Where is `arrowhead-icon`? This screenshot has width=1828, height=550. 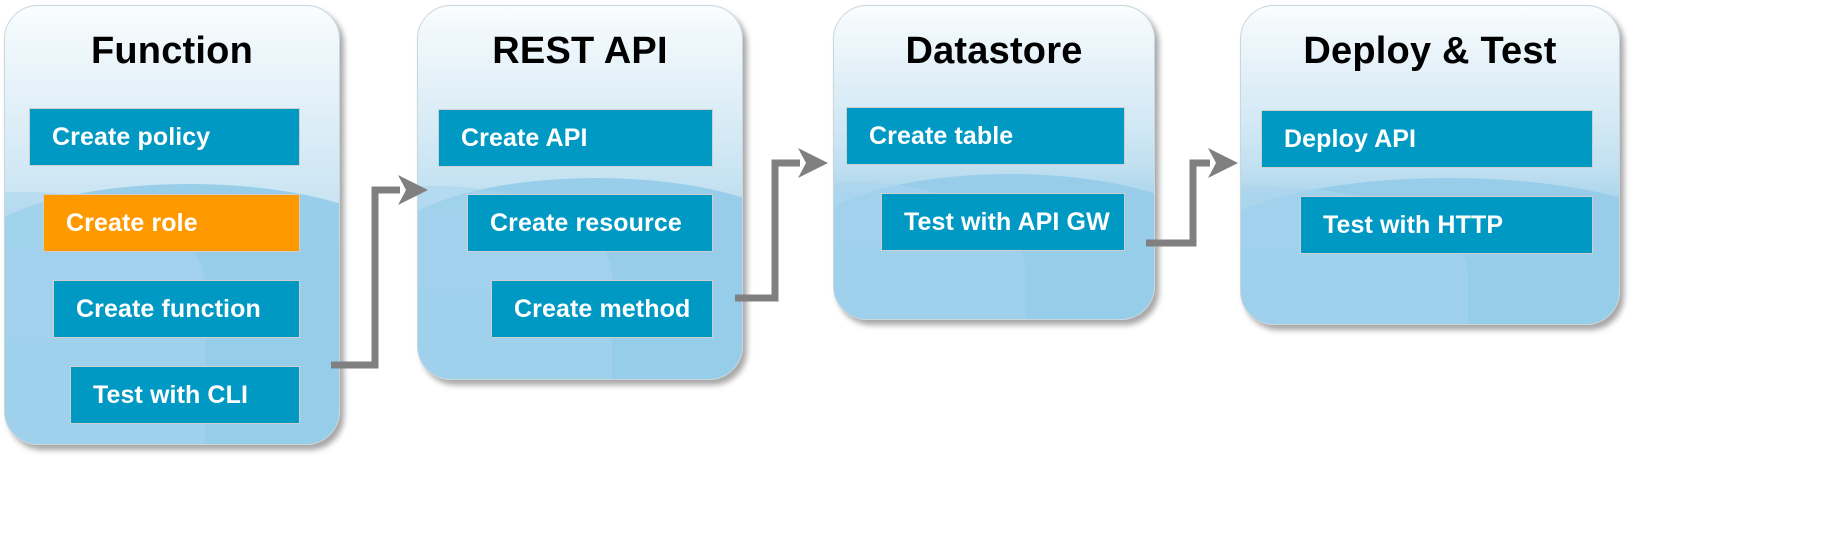 arrowhead-icon is located at coordinates (1223, 163).